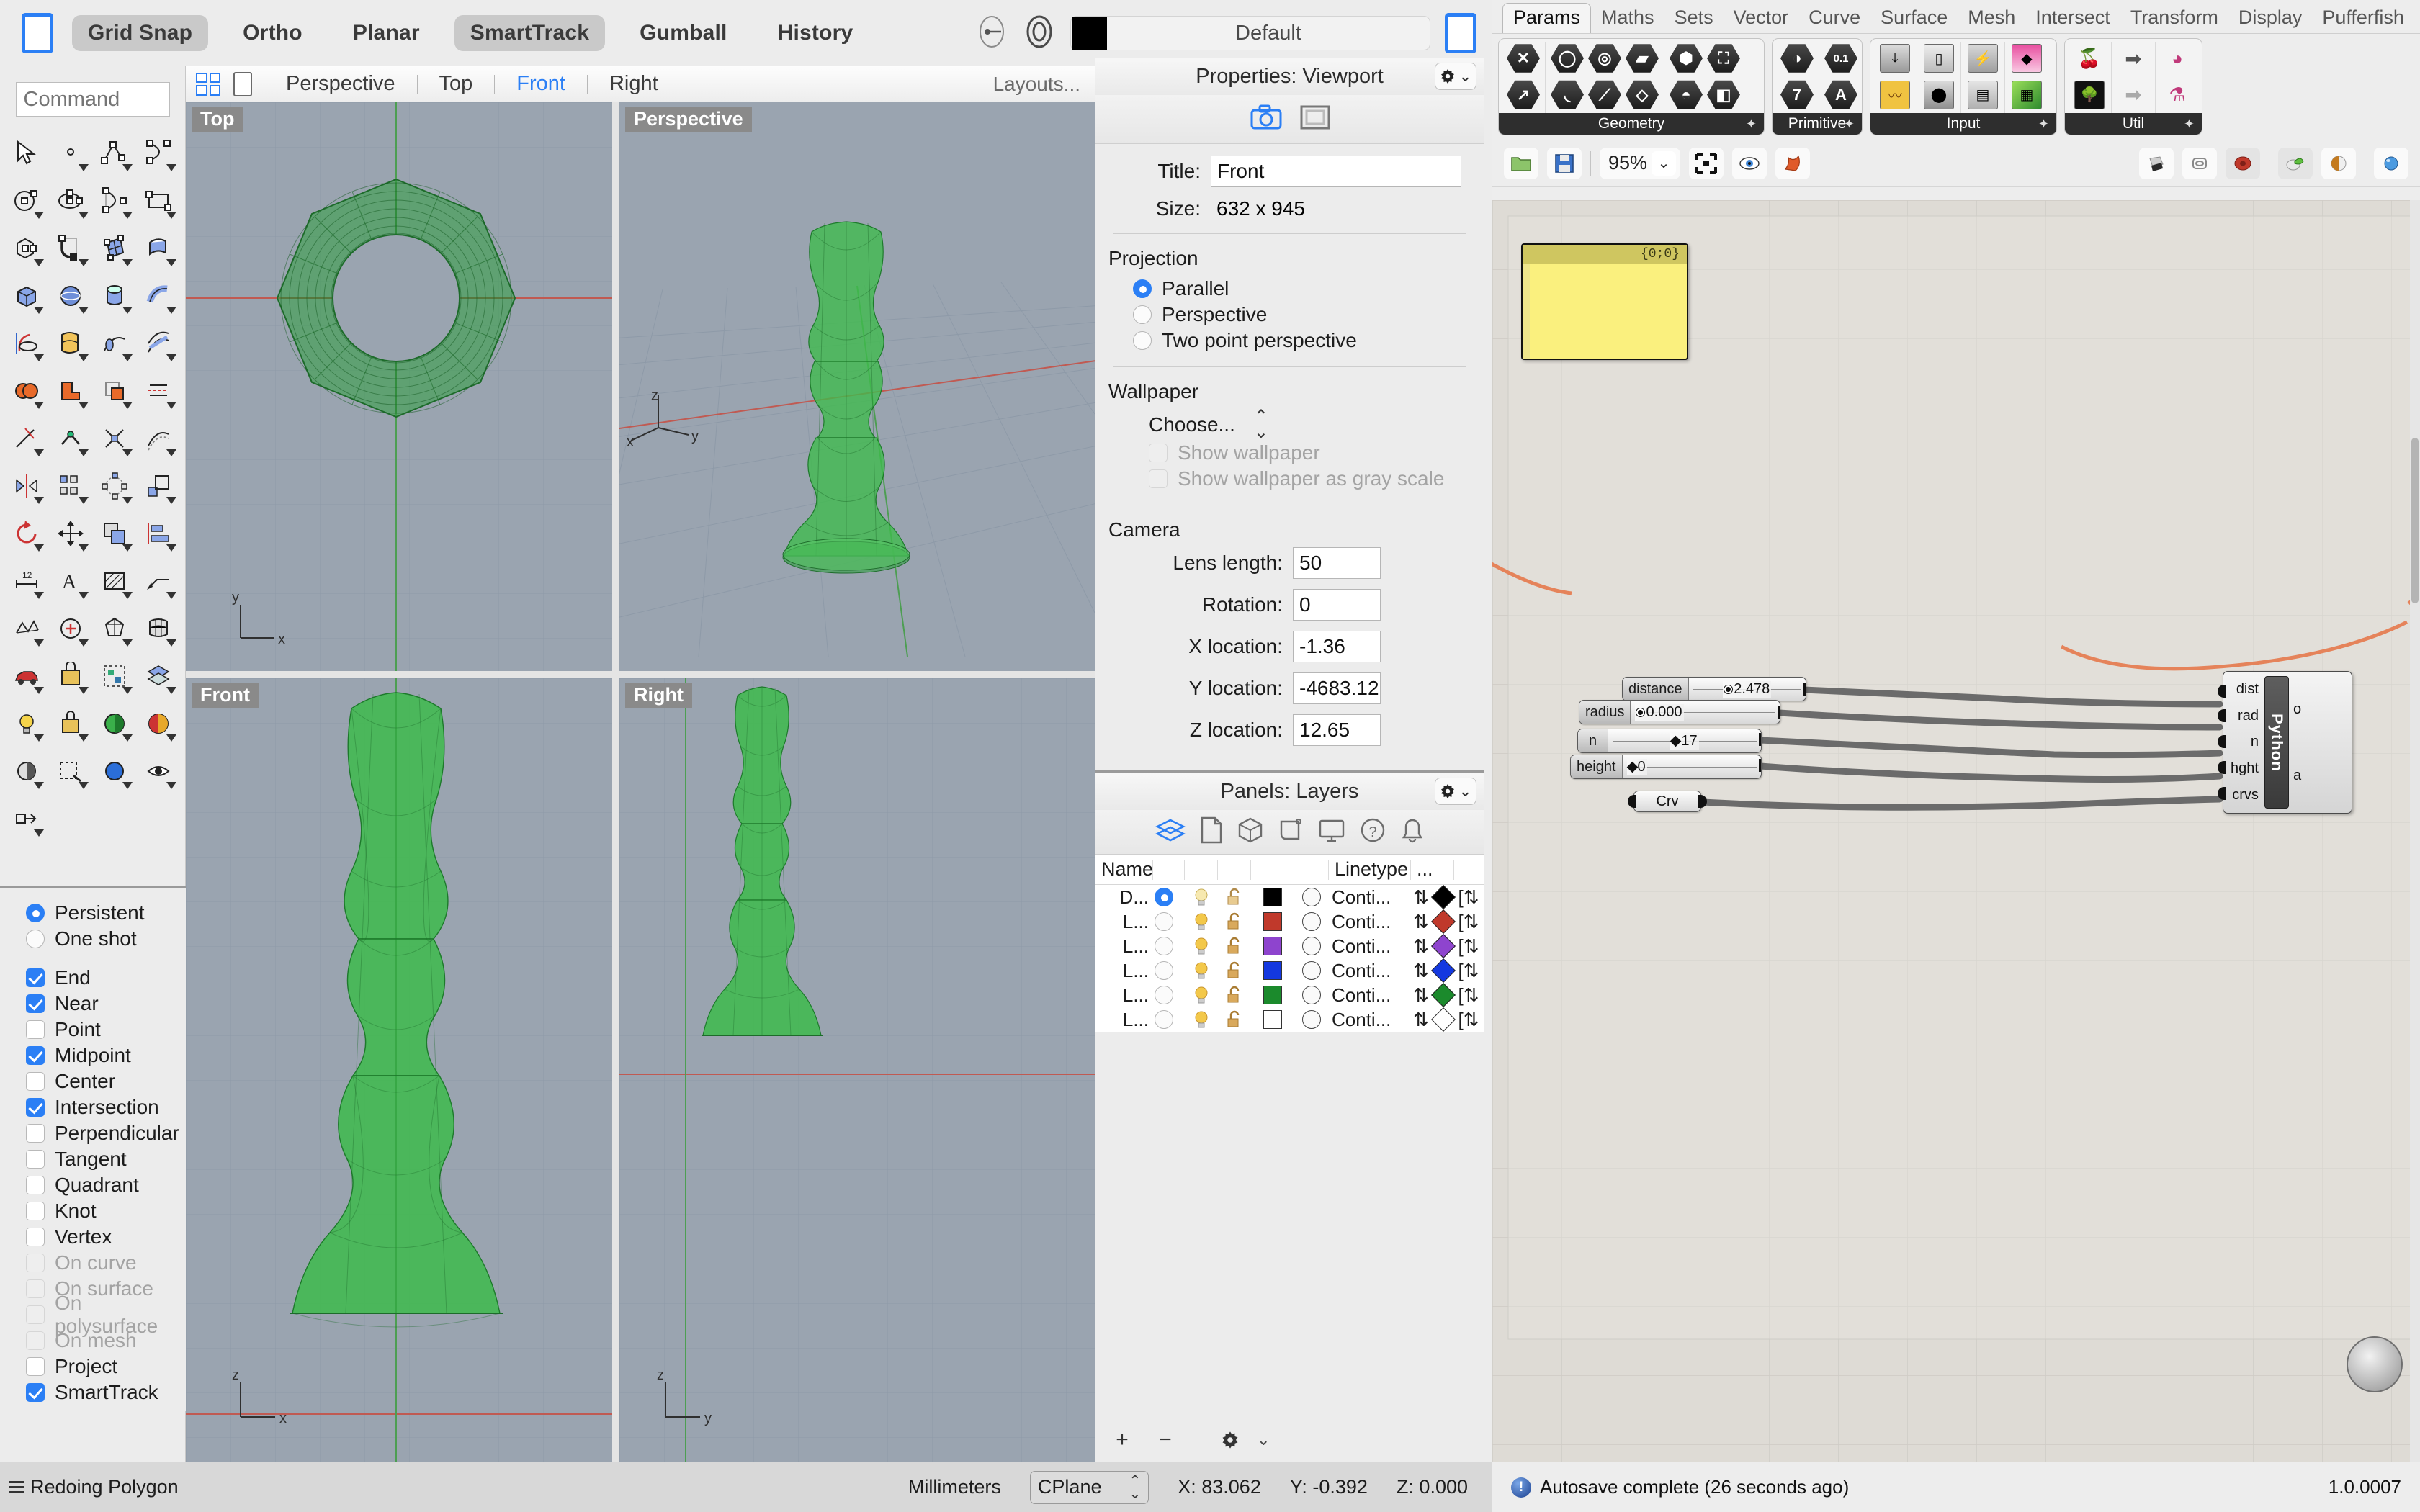 This screenshot has width=2420, height=1512. I want to click on gh-panel-component: {0;0}, so click(1604, 301).